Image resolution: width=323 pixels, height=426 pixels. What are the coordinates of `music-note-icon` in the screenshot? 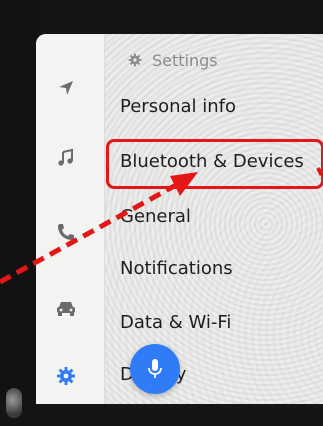 It's located at (65, 157).